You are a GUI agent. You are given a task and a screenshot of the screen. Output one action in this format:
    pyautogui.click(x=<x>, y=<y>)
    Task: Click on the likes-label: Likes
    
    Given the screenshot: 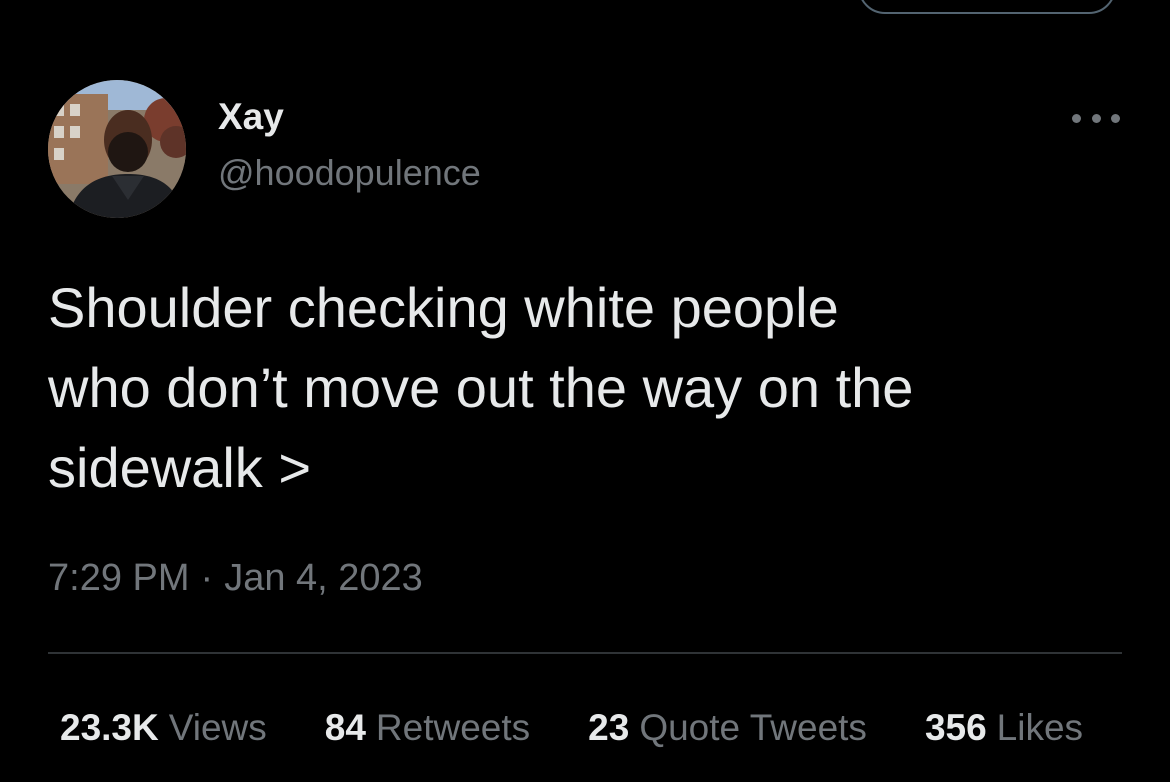 What is the action you would take?
    pyautogui.click(x=1040, y=727)
    